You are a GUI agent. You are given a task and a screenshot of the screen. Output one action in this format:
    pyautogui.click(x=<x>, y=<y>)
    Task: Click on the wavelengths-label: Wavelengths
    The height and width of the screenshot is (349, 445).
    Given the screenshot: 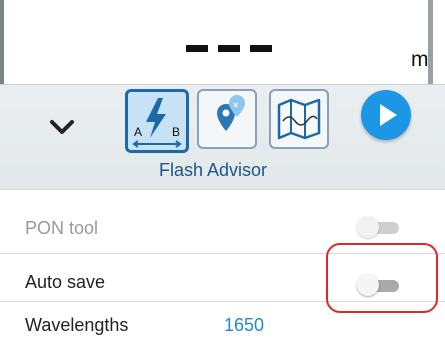 What is the action you would take?
    pyautogui.click(x=77, y=325)
    